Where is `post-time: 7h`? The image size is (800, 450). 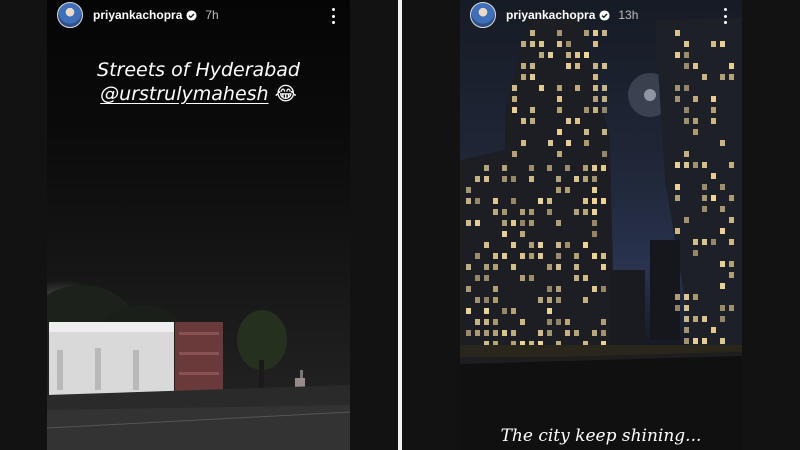
post-time: 7h is located at coordinates (212, 15).